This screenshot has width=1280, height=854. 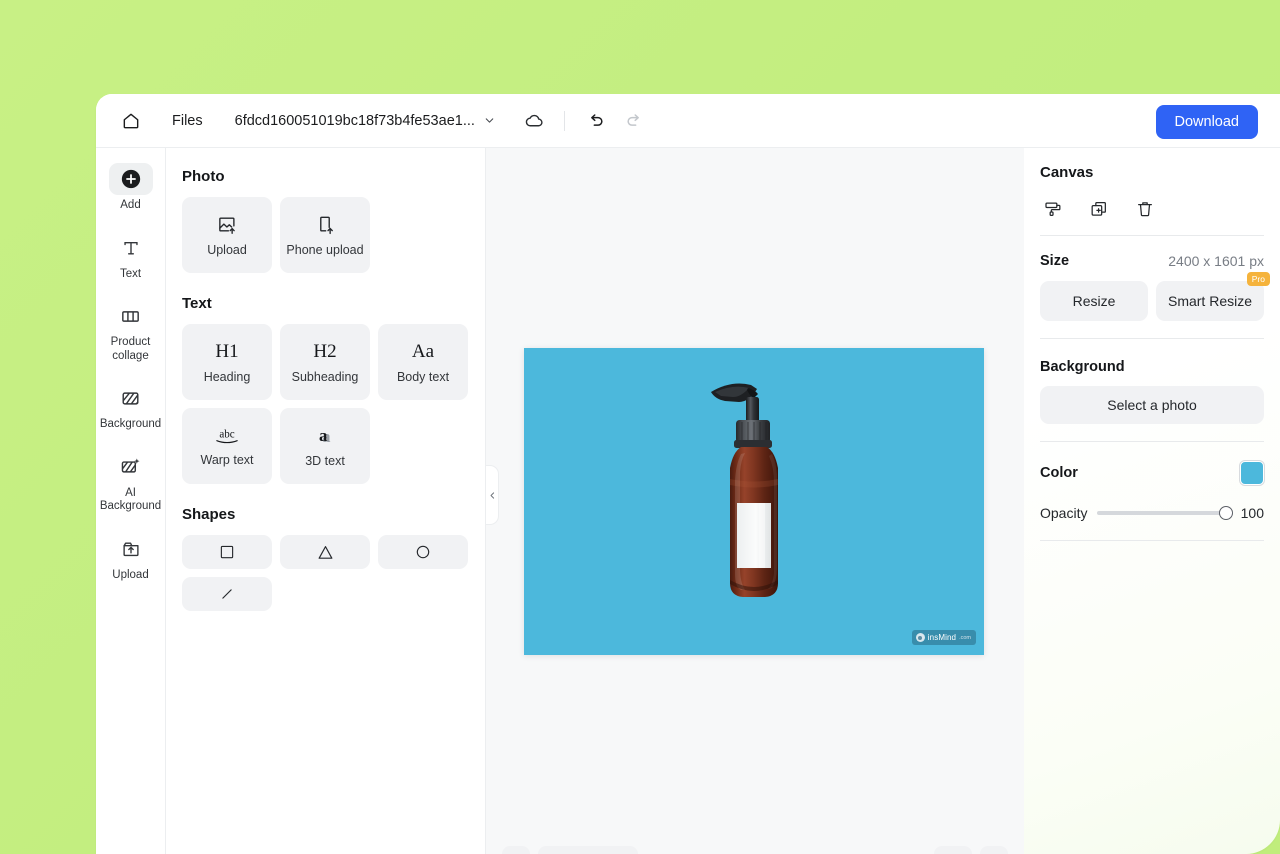 What do you see at coordinates (227, 446) in the screenshot?
I see `tile-warp-text: abc Warp text` at bounding box center [227, 446].